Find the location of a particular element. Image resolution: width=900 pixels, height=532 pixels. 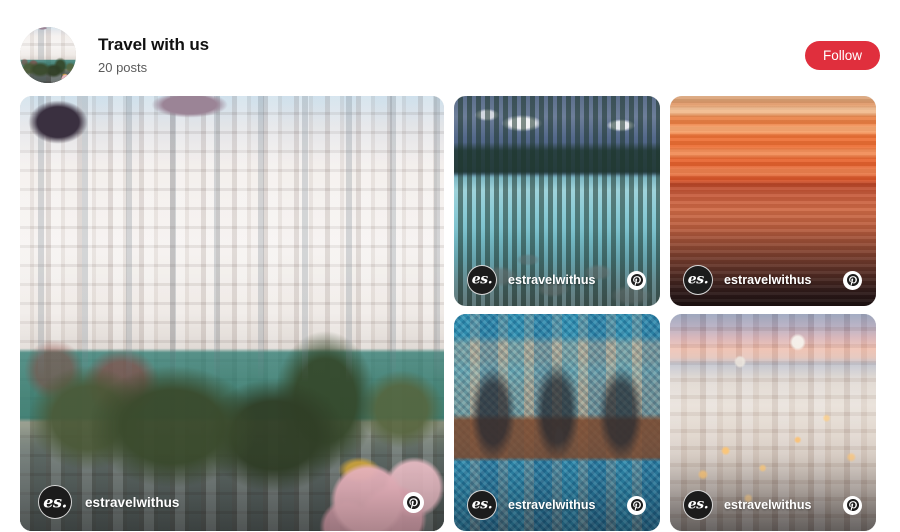

grid-item-santorini: es. estravelwithus is located at coordinates (773, 422).